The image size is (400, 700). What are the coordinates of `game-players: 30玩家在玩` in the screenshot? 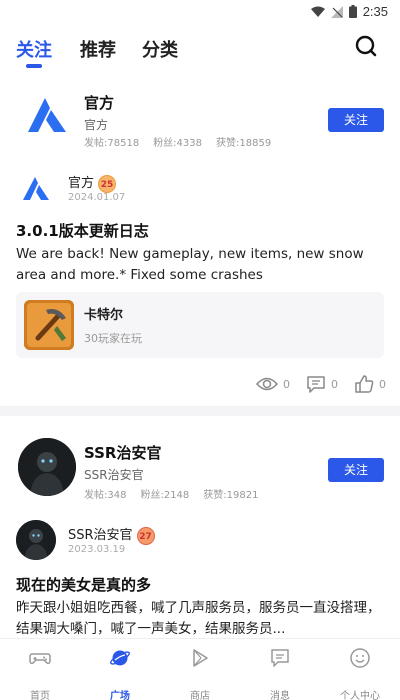 It's located at (113, 338).